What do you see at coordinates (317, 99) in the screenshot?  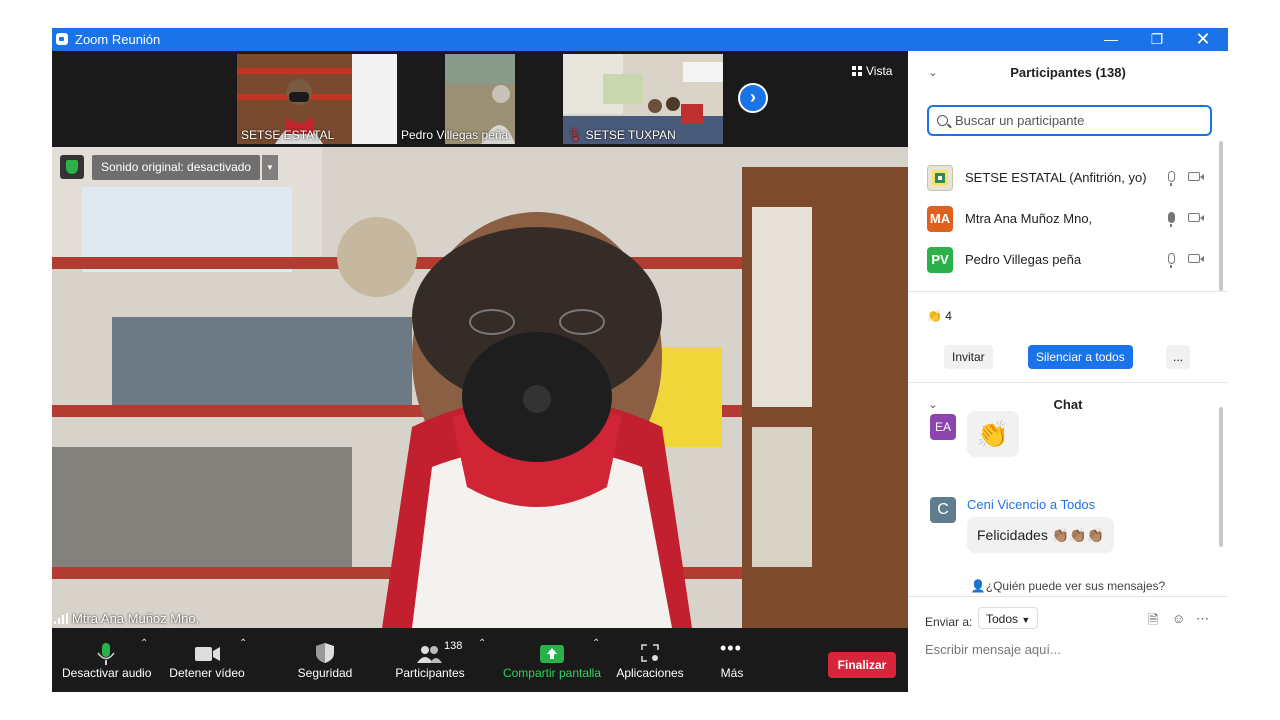 I see `thumbnail-video: SETSE ESTATAL` at bounding box center [317, 99].